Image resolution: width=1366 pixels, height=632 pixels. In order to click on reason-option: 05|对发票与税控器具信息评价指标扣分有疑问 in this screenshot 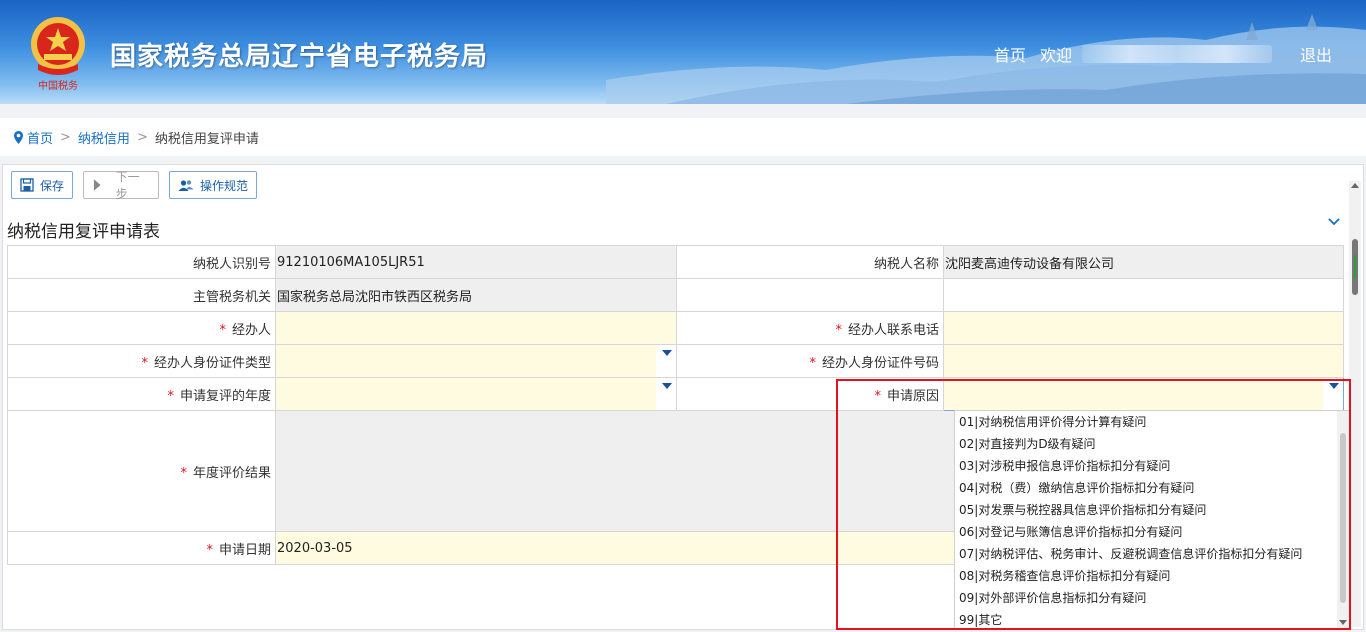, I will do `click(1152, 510)`.